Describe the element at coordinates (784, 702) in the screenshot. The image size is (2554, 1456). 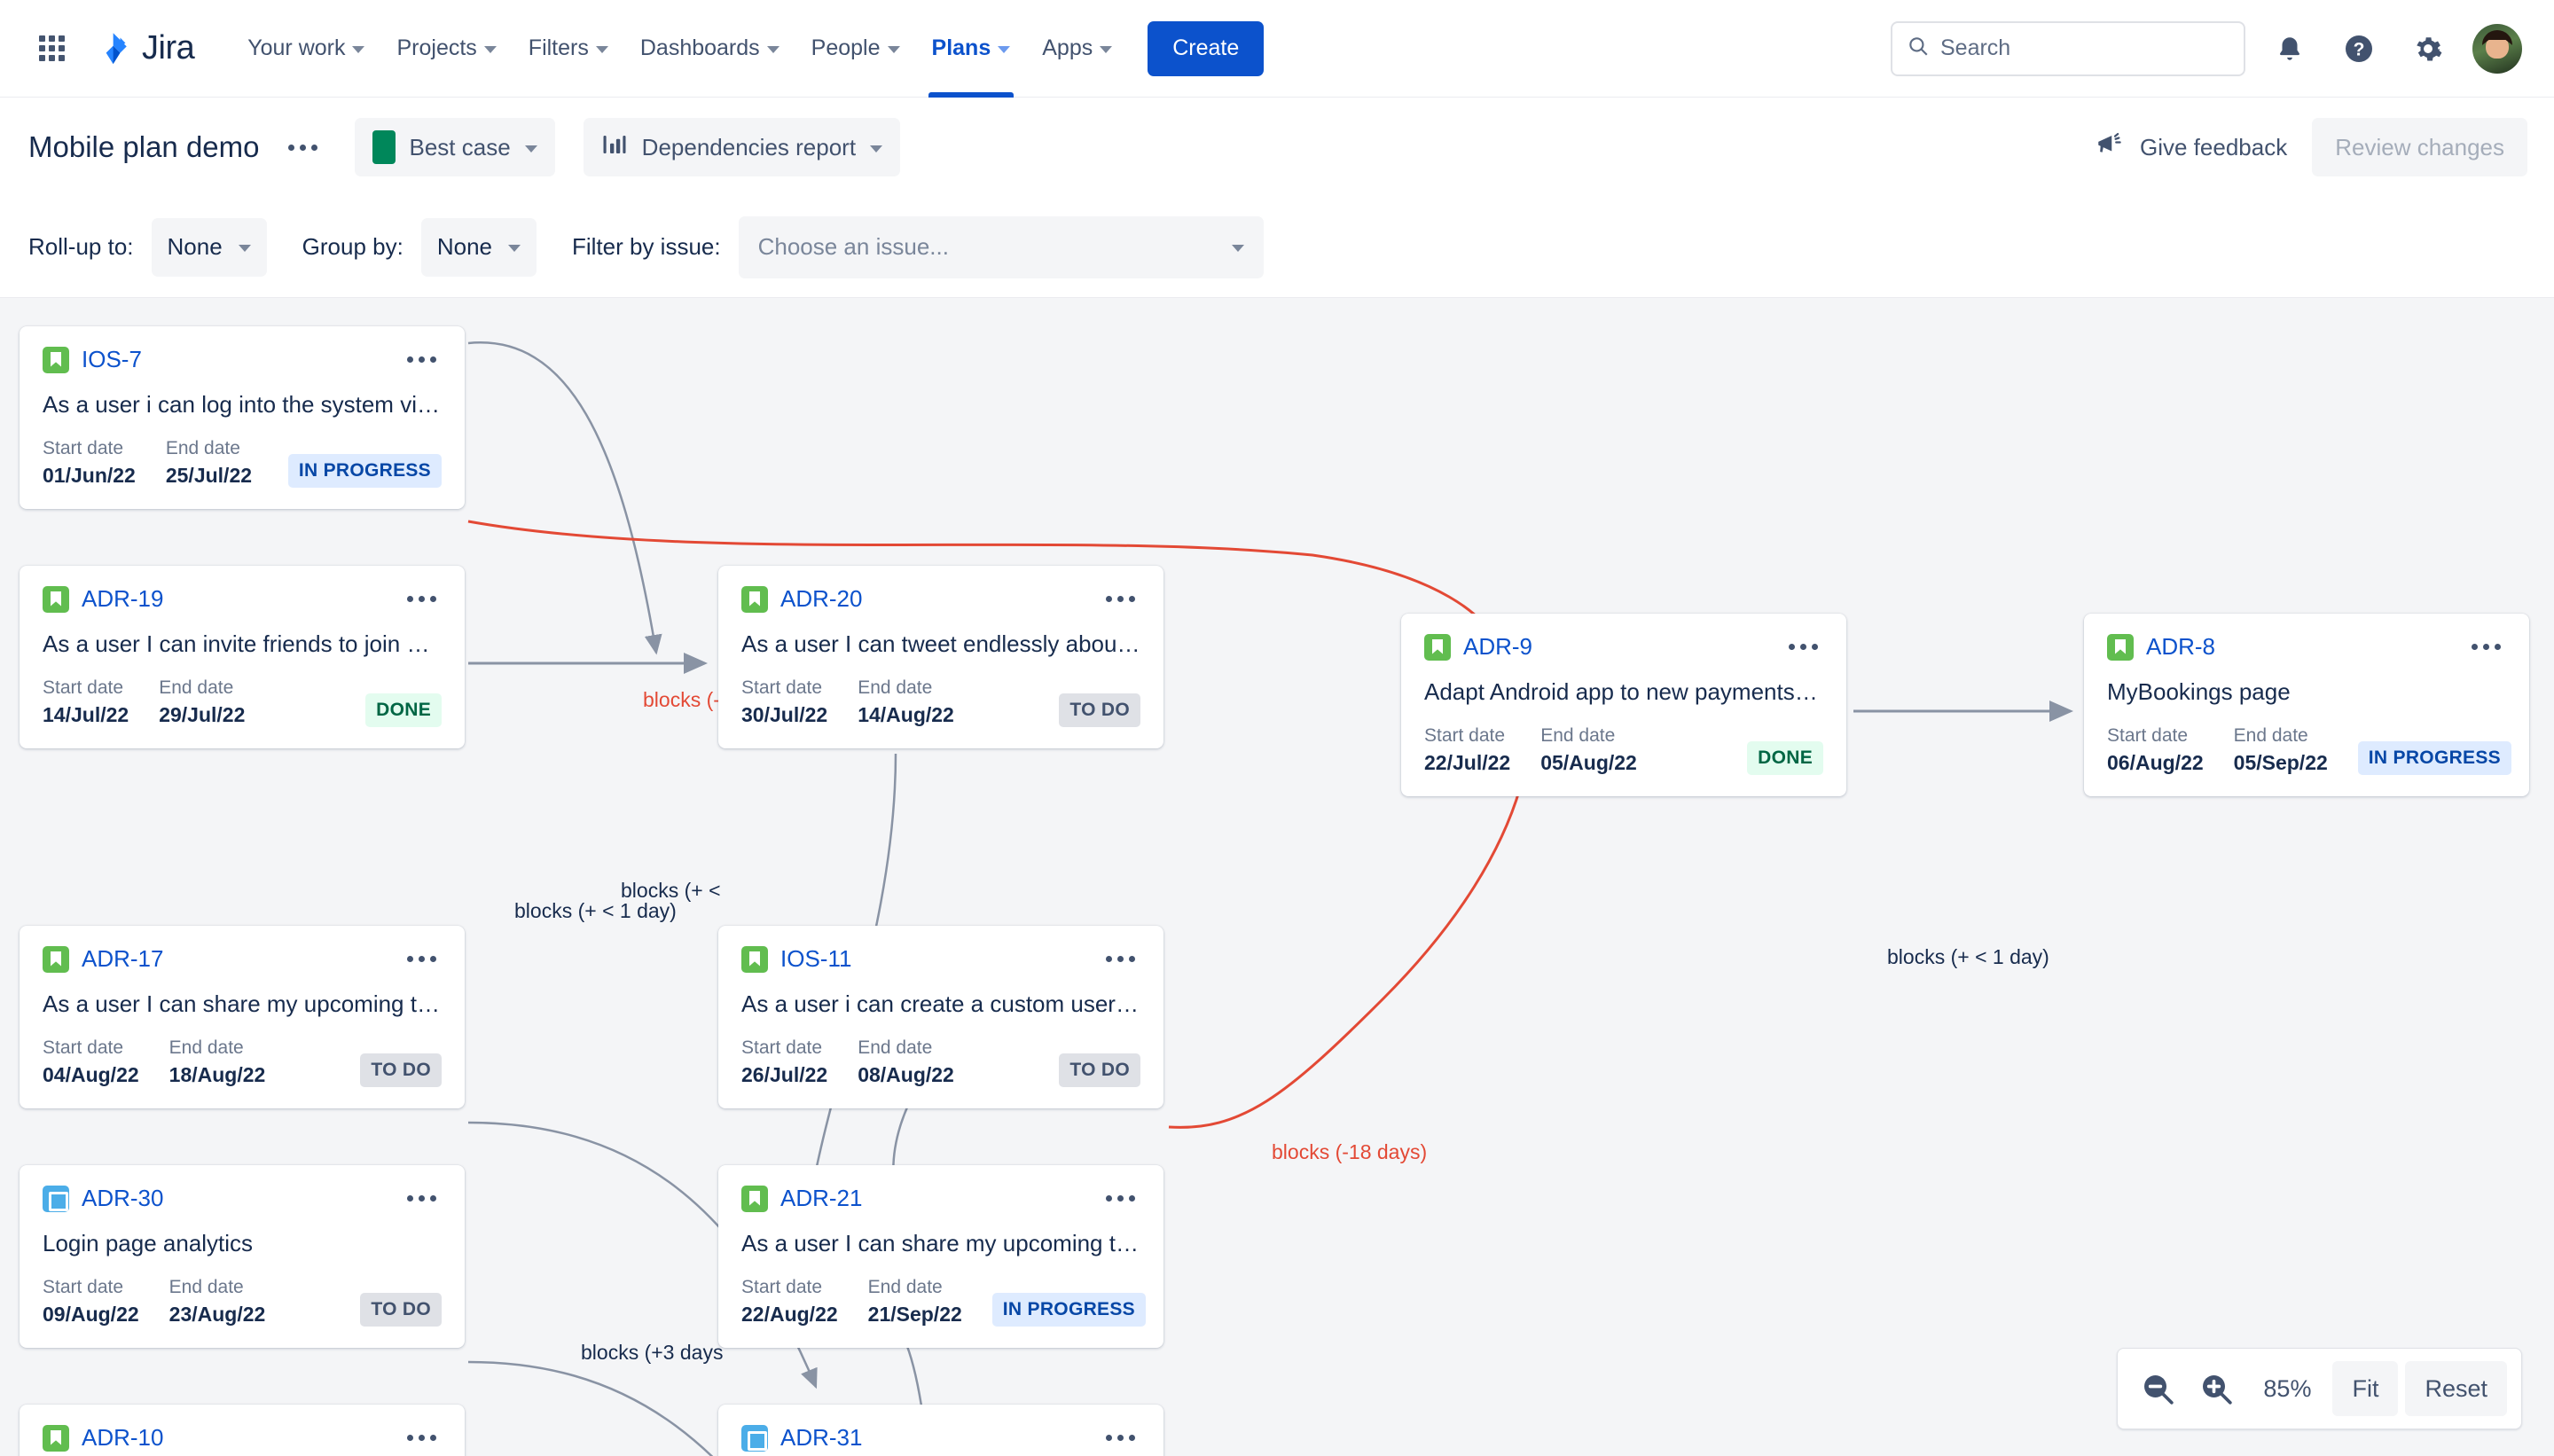
I see `start-date-field: Start date 30/Jul/22` at that location.